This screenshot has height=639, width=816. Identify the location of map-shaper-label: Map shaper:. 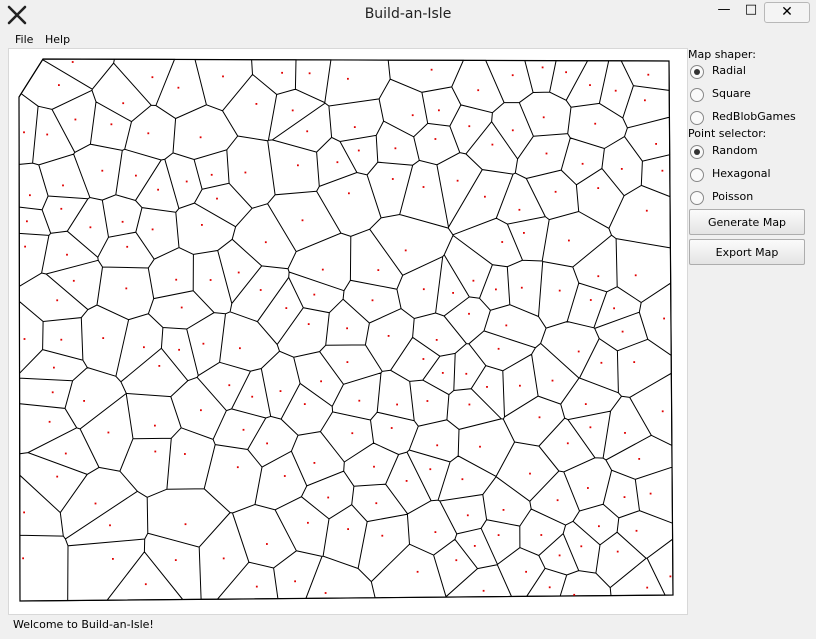
(722, 54).